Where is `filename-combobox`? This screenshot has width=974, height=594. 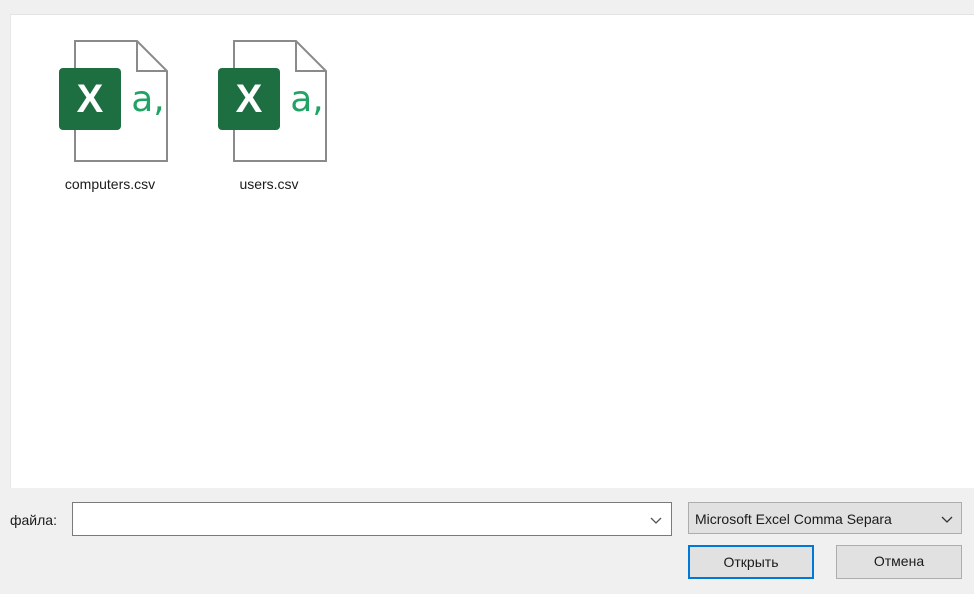 filename-combobox is located at coordinates (372, 519).